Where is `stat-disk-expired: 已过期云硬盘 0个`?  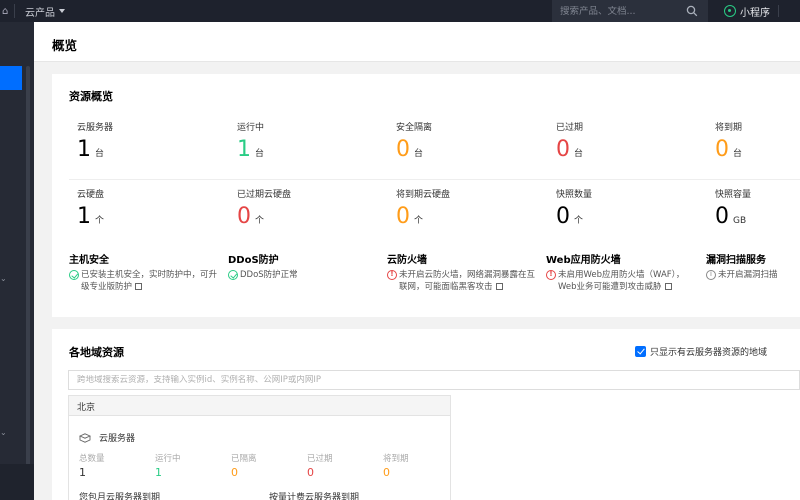 stat-disk-expired: 已过期云硬盘 0个 is located at coordinates (264, 207).